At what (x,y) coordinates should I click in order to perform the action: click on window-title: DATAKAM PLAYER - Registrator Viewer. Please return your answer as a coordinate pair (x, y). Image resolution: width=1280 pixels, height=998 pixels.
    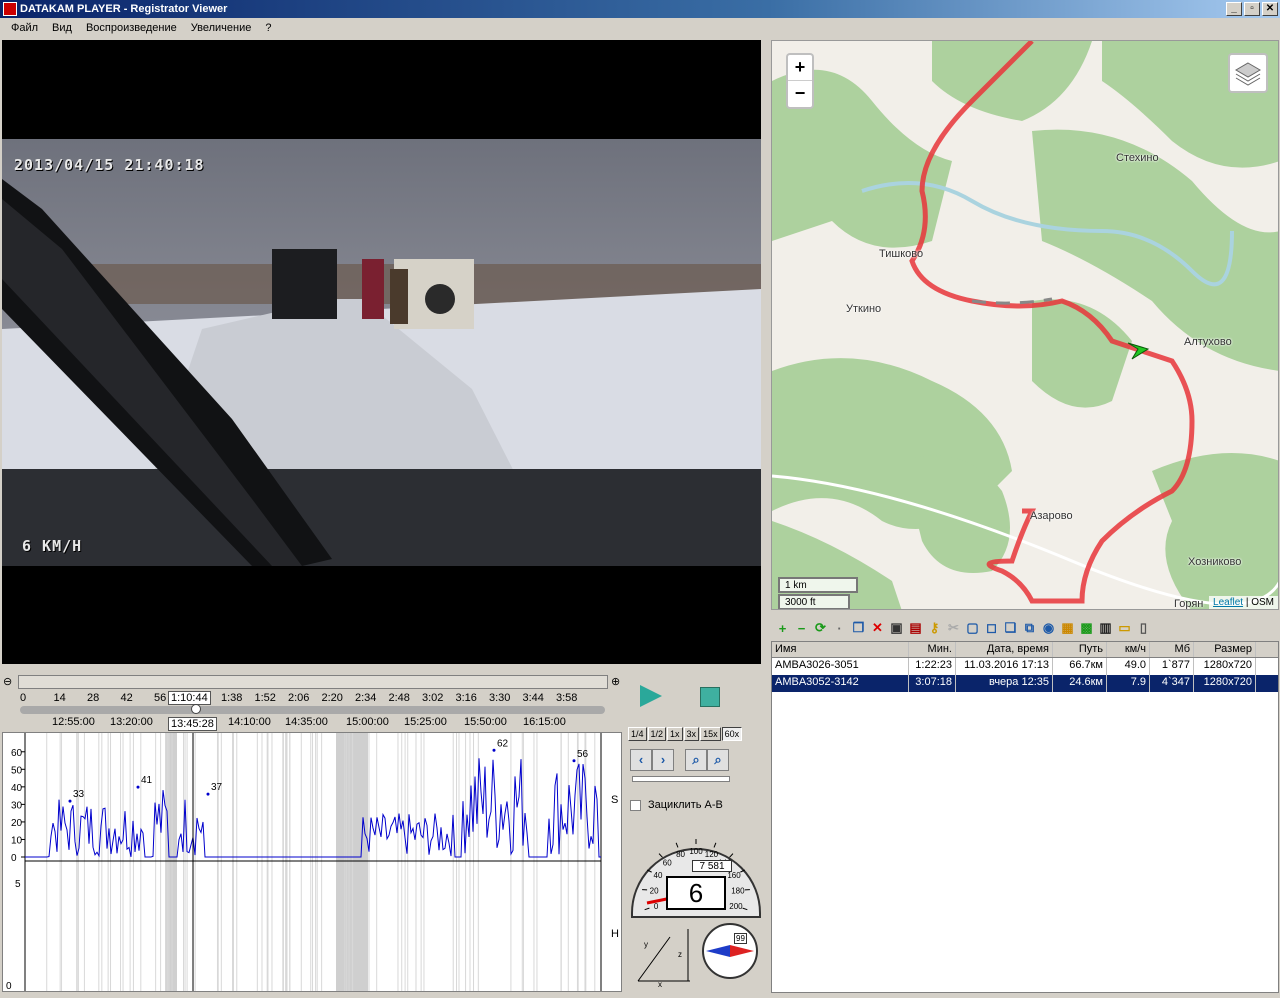
    Looking at the image, I should click on (124, 9).